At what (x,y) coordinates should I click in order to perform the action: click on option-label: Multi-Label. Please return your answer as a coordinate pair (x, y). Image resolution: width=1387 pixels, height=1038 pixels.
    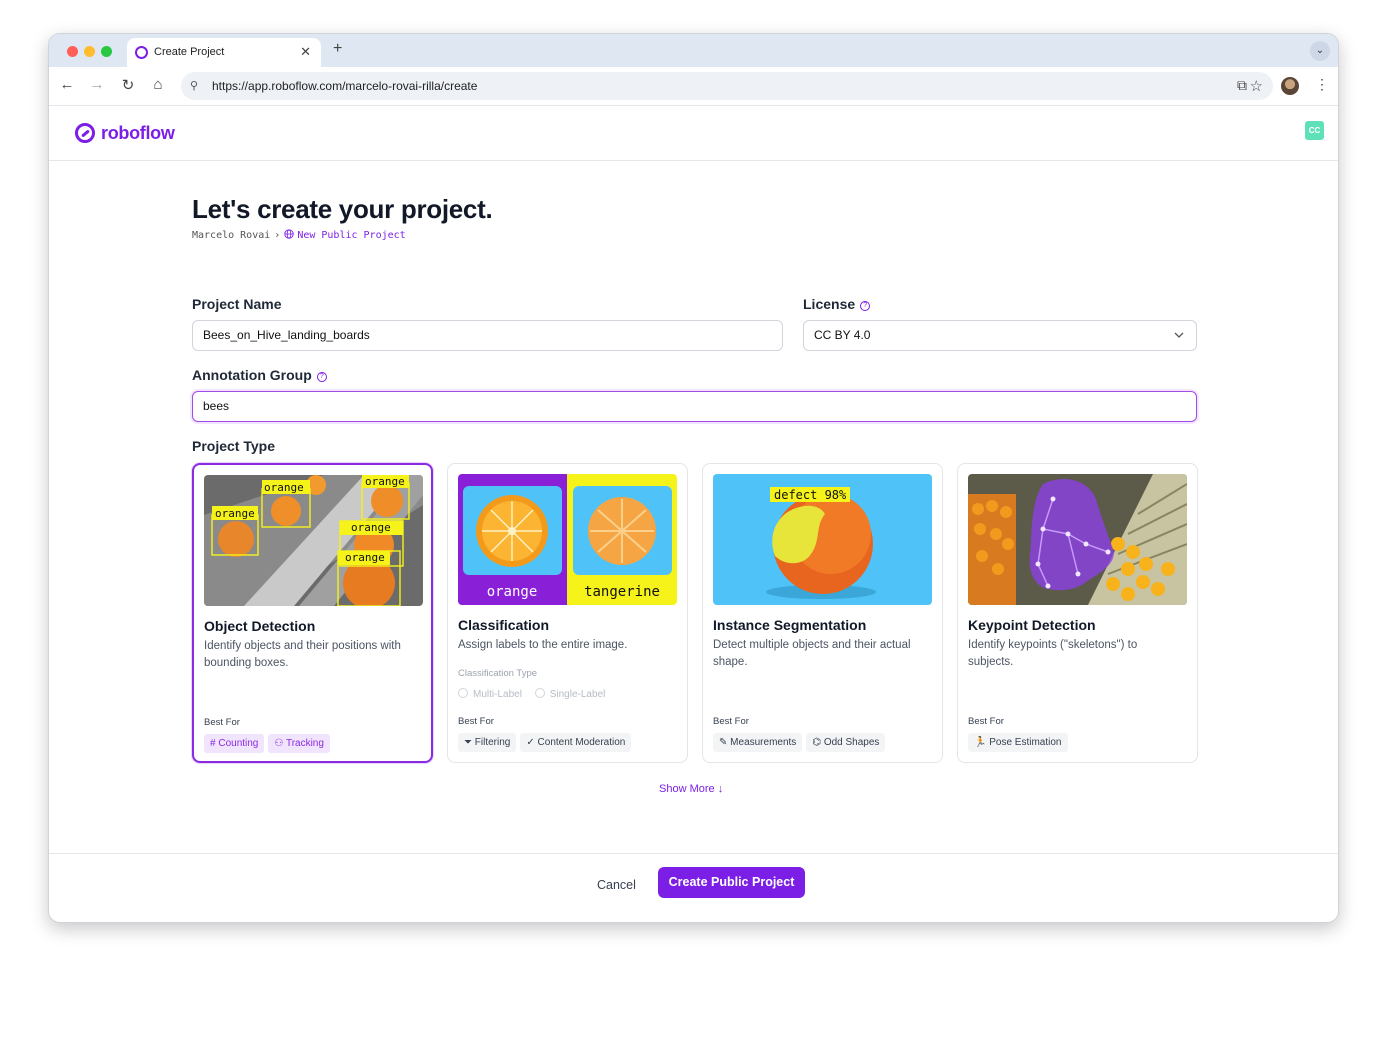
    Looking at the image, I should click on (497, 694).